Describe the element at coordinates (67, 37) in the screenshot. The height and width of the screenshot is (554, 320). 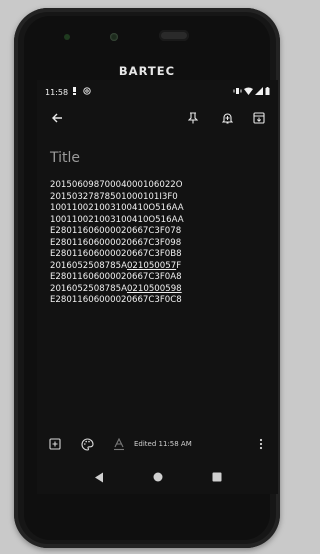
I see `front-camera` at that location.